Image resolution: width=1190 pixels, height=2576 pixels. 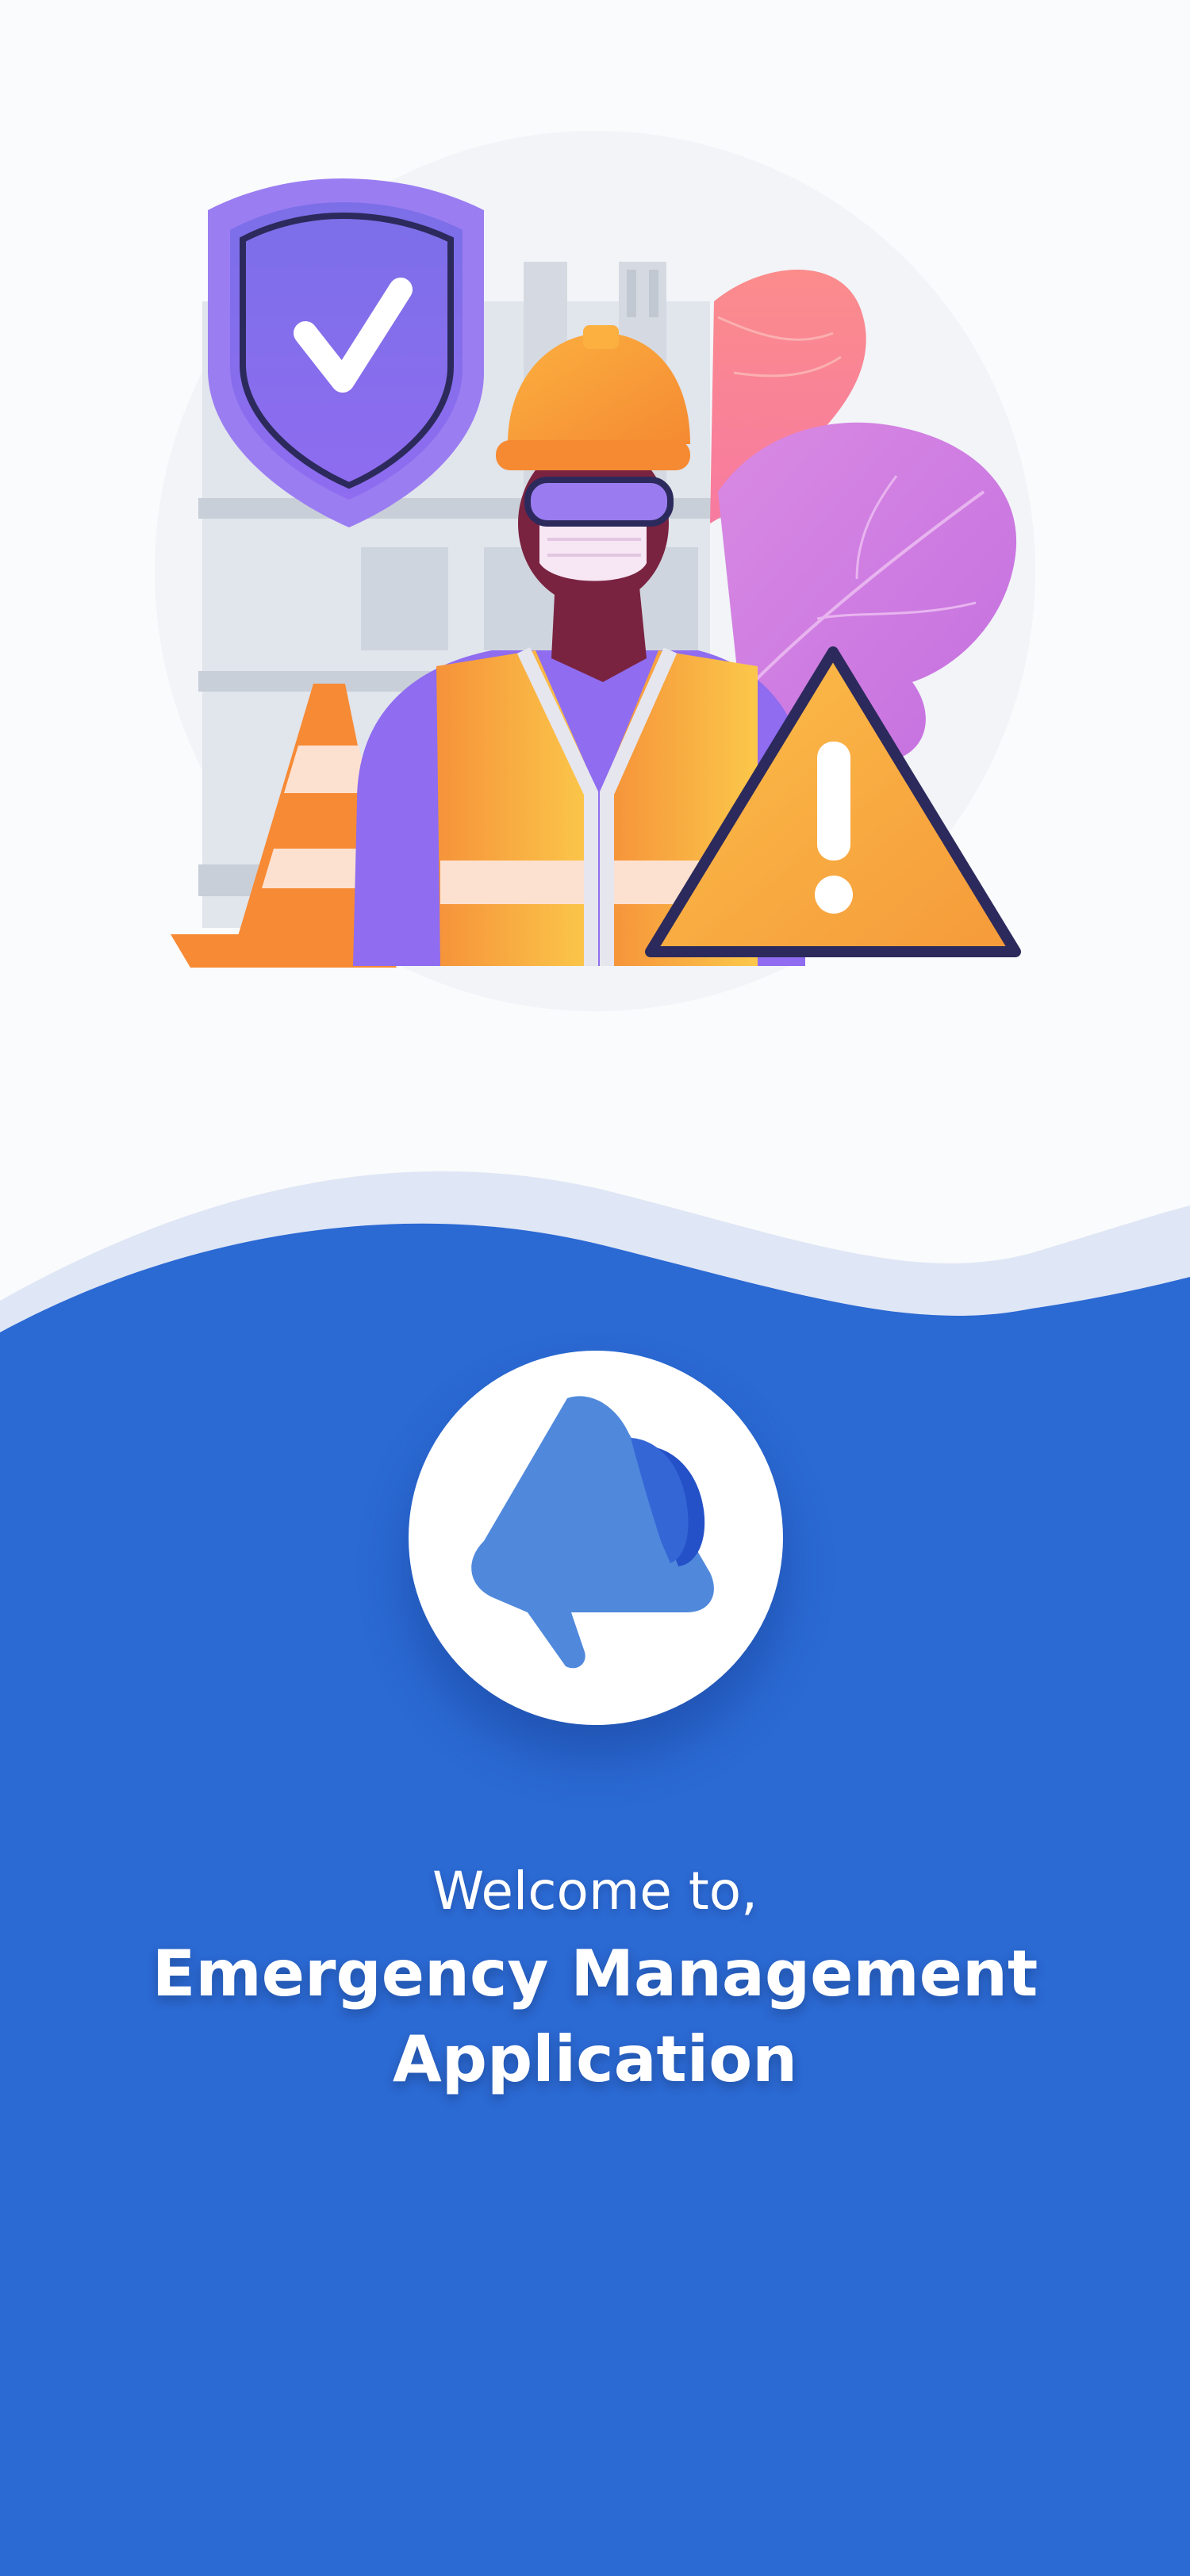 I want to click on app-logo, so click(x=596, y=1538).